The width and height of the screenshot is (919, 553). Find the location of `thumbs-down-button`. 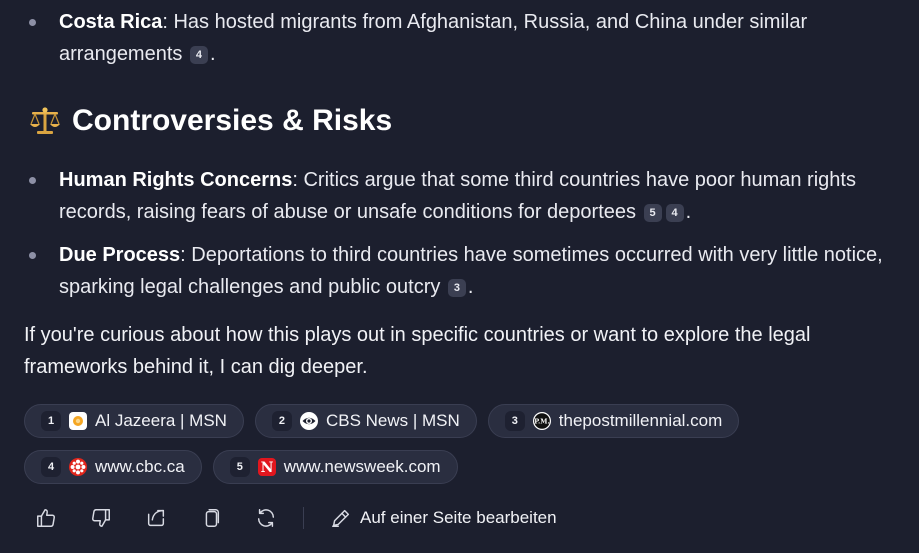

thumbs-down-button is located at coordinates (101, 518).